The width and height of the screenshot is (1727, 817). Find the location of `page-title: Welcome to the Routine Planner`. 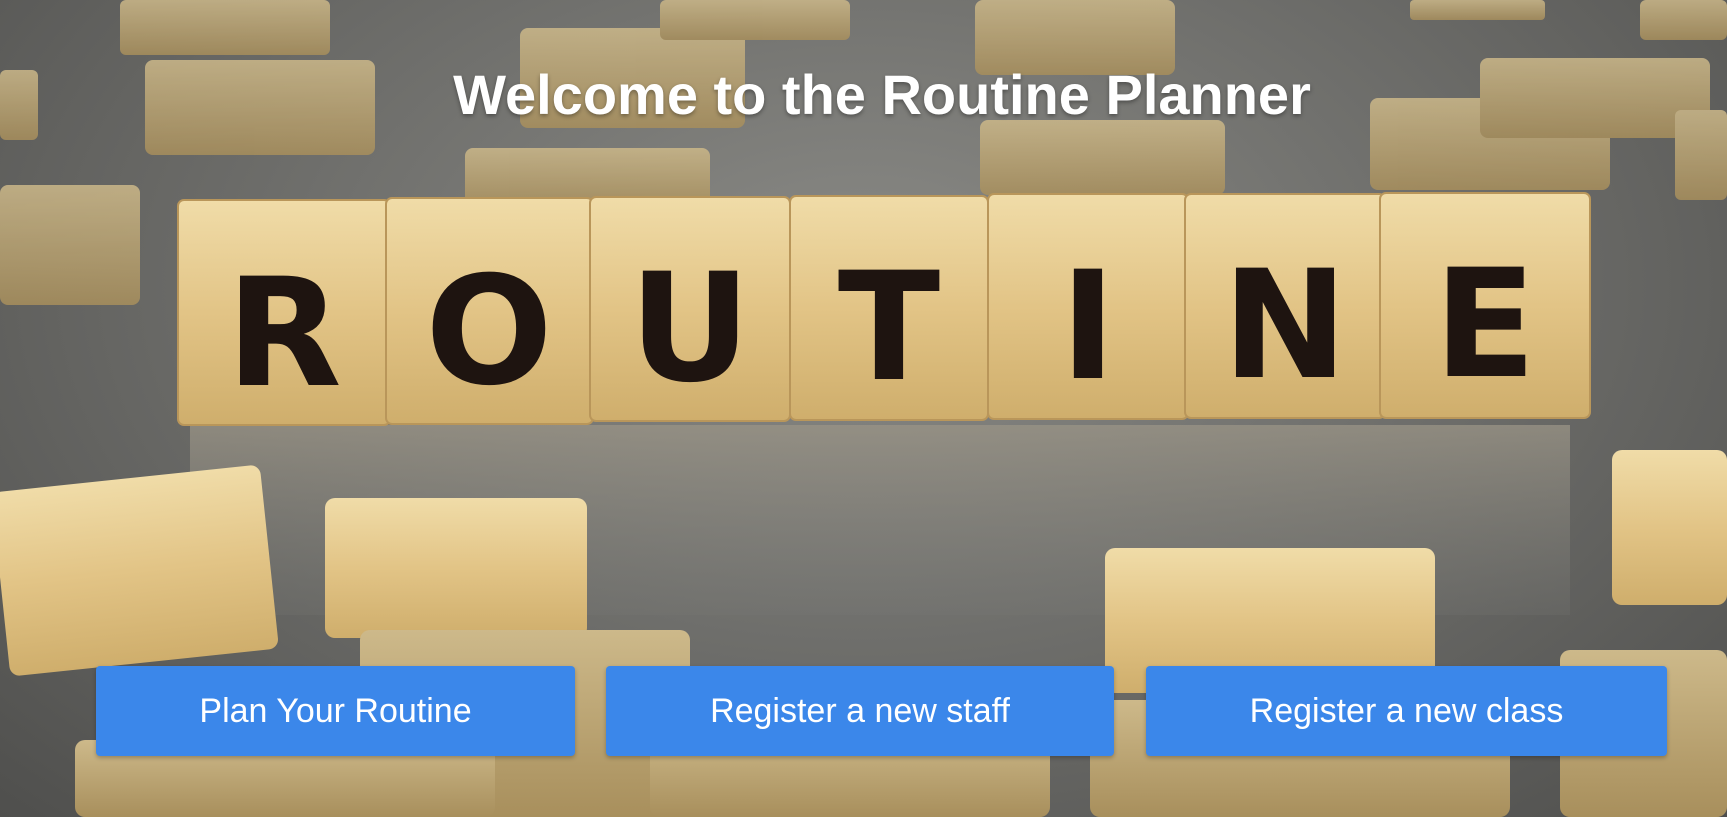

page-title: Welcome to the Routine Planner is located at coordinates (882, 94).